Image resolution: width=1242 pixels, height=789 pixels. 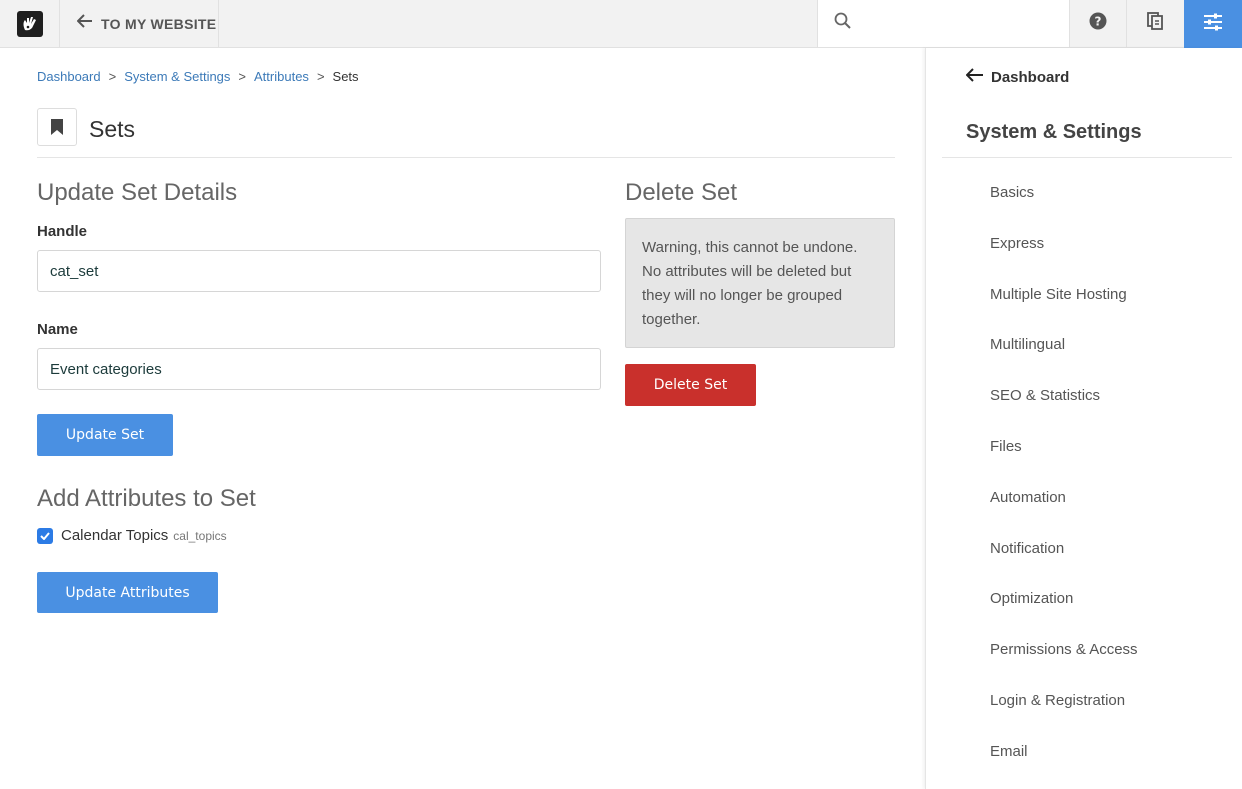 I want to click on update-attributes-button: Update Attributes, so click(x=127, y=592).